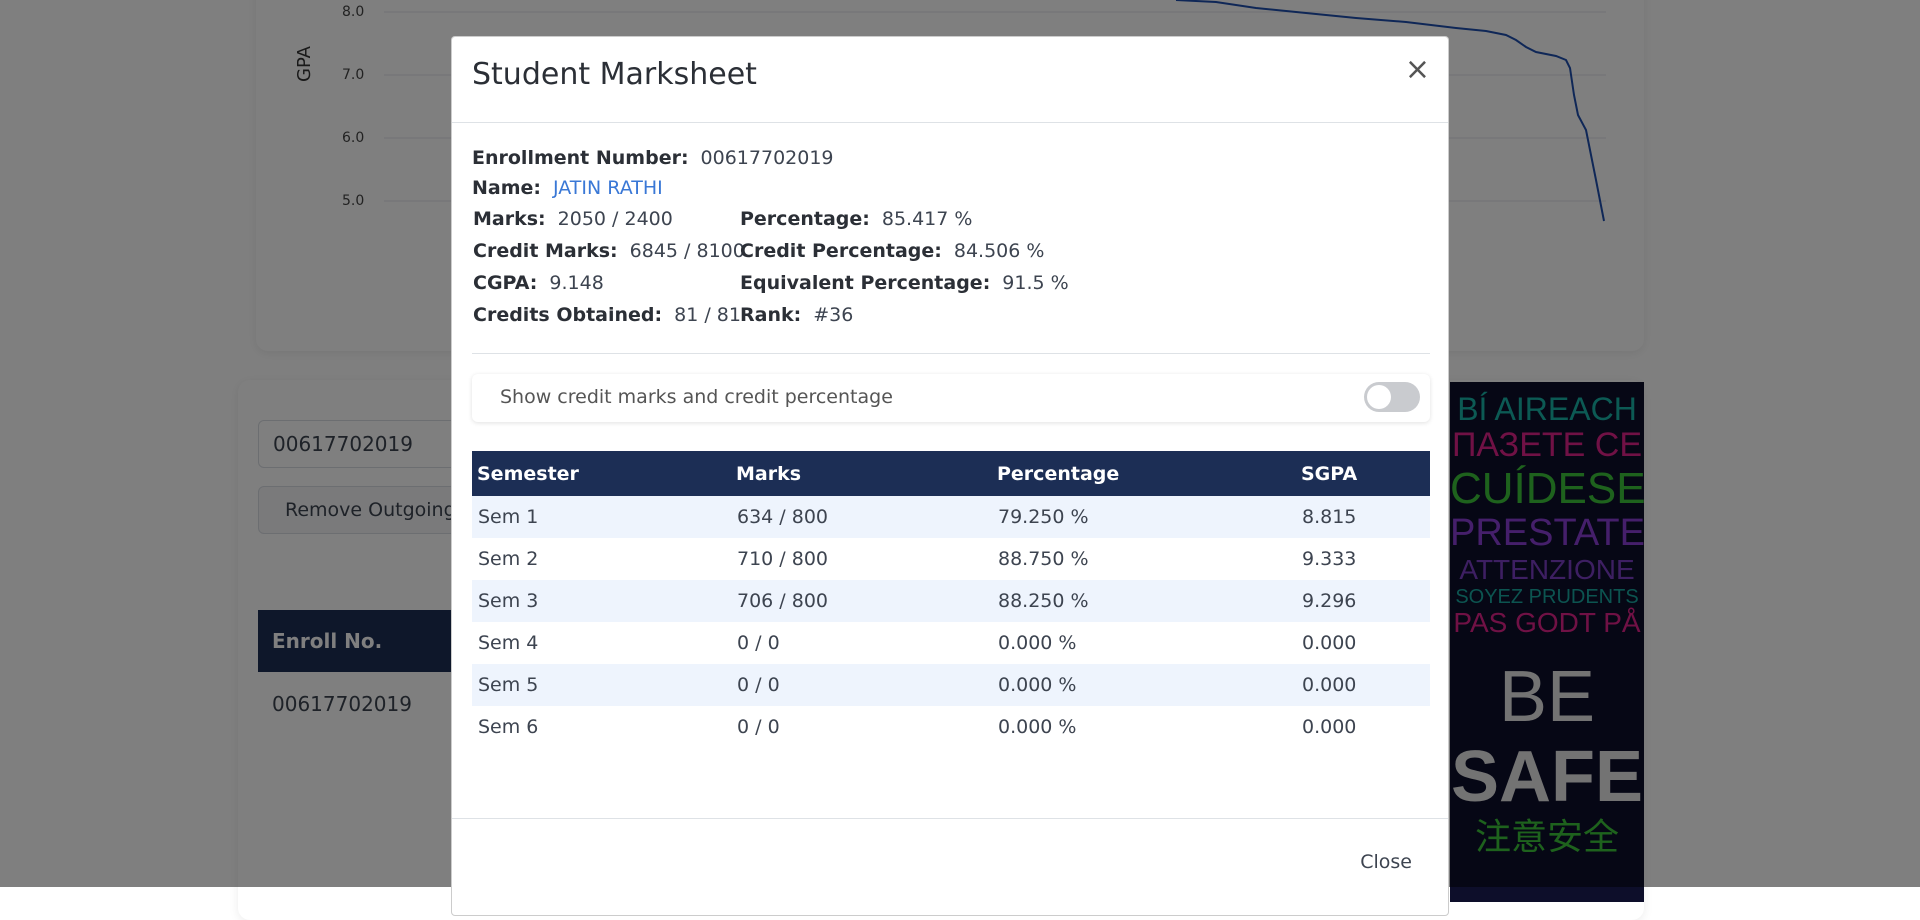  I want to click on credit-percentage-label: Credit Percentage:, so click(841, 251).